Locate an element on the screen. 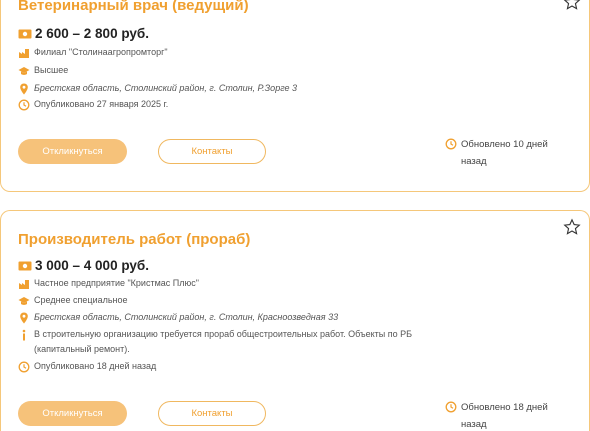 Image resolution: width=590 pixels, height=431 pixels. published-row: Опубликовано 18 дней назад is located at coordinates (87, 366).